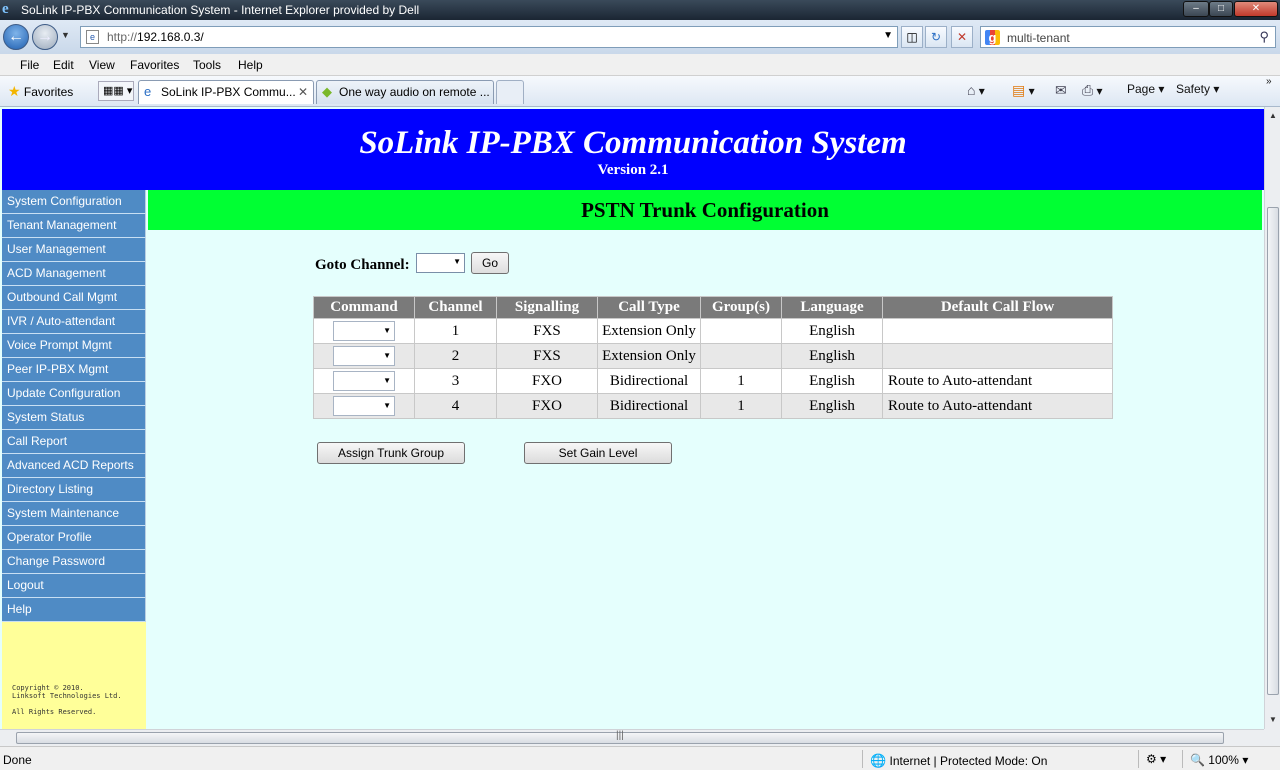  What do you see at coordinates (489, 37) in the screenshot?
I see `address-bar: e http://192.168.0.3/ ▼` at bounding box center [489, 37].